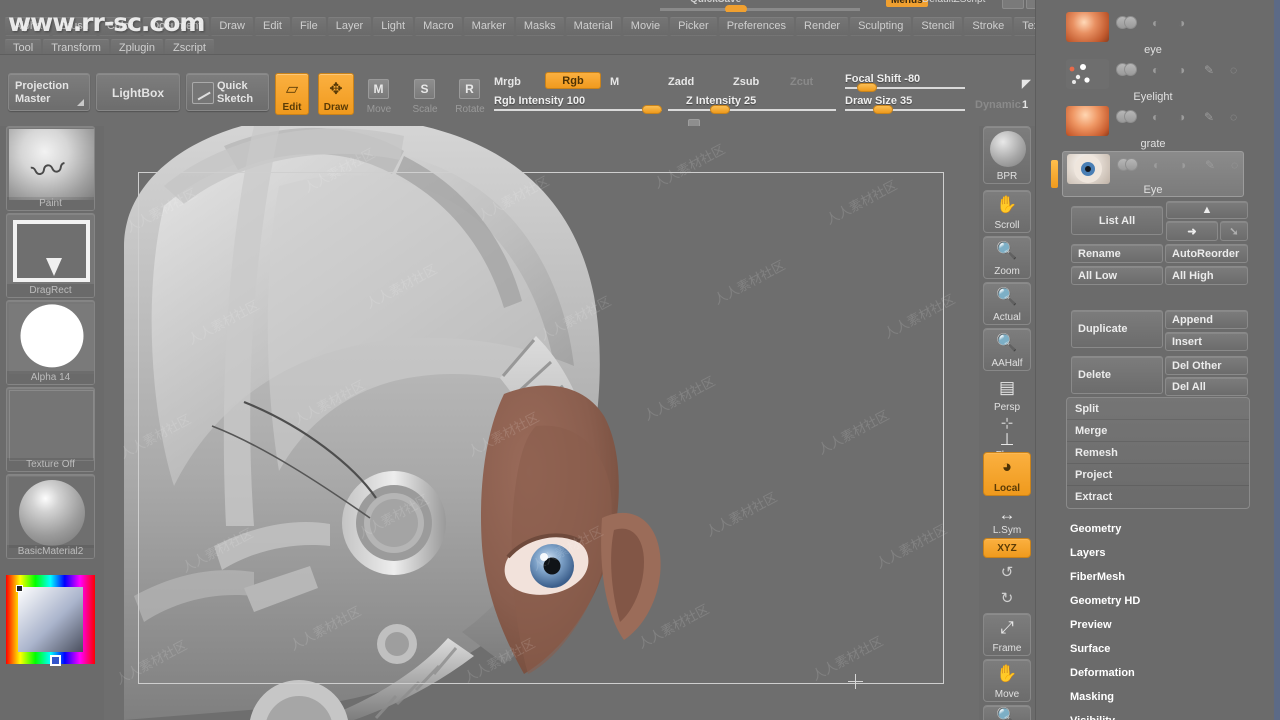  What do you see at coordinates (578, 110) in the screenshot?
I see `rgb-intensity-track` at bounding box center [578, 110].